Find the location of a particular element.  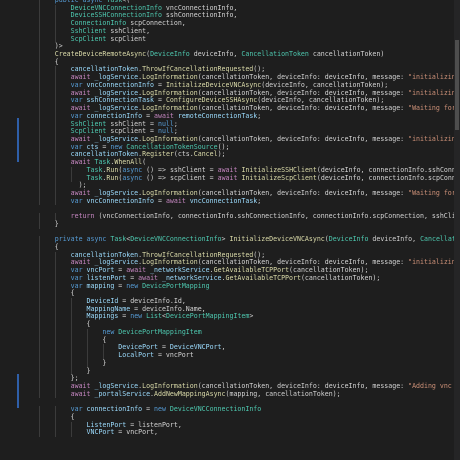

code-token: "Adding vnc connection info to gate is located at coordinates (434, 385).